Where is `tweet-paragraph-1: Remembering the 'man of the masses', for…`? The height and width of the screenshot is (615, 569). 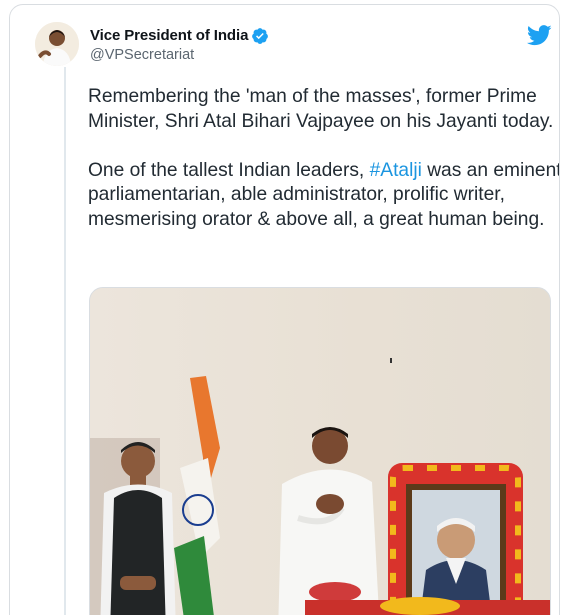 tweet-paragraph-1: Remembering the 'man of the masses', for… is located at coordinates (321, 109).